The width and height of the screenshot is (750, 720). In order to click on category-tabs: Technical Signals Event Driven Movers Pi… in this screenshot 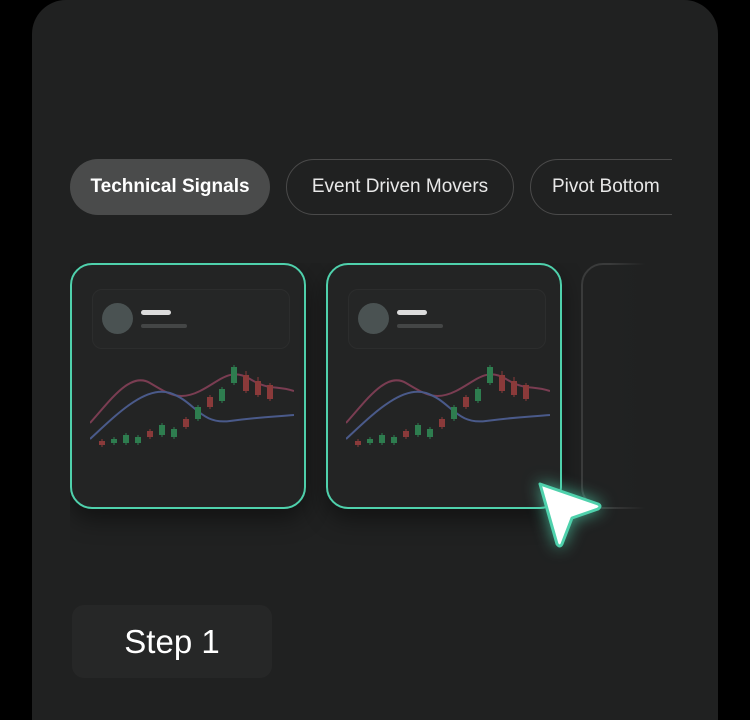, I will do `click(371, 187)`.